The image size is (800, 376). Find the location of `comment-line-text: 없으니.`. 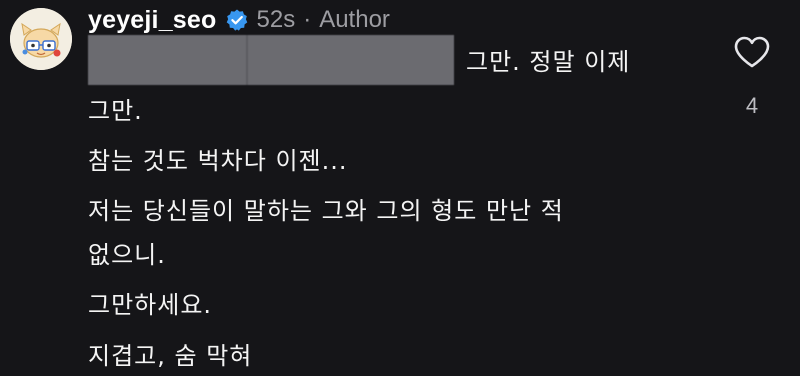

comment-line-text: 없으니. is located at coordinates (127, 254).